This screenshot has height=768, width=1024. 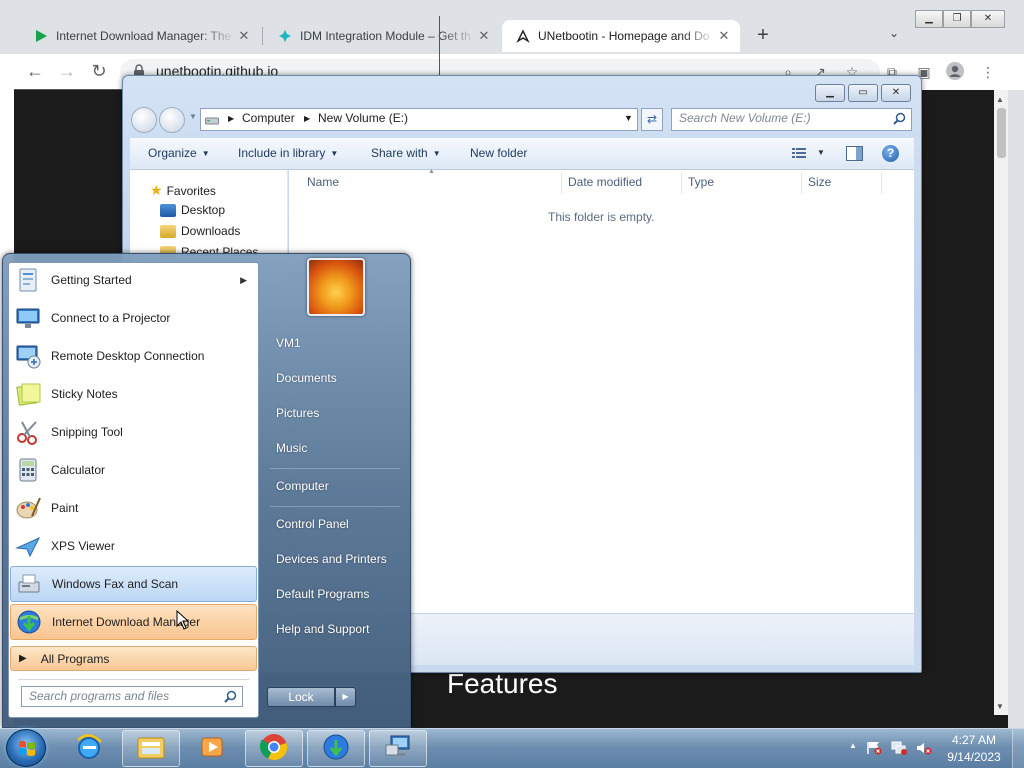 What do you see at coordinates (183, 190) in the screenshot?
I see `nav-favorites: ★ Favorites` at bounding box center [183, 190].